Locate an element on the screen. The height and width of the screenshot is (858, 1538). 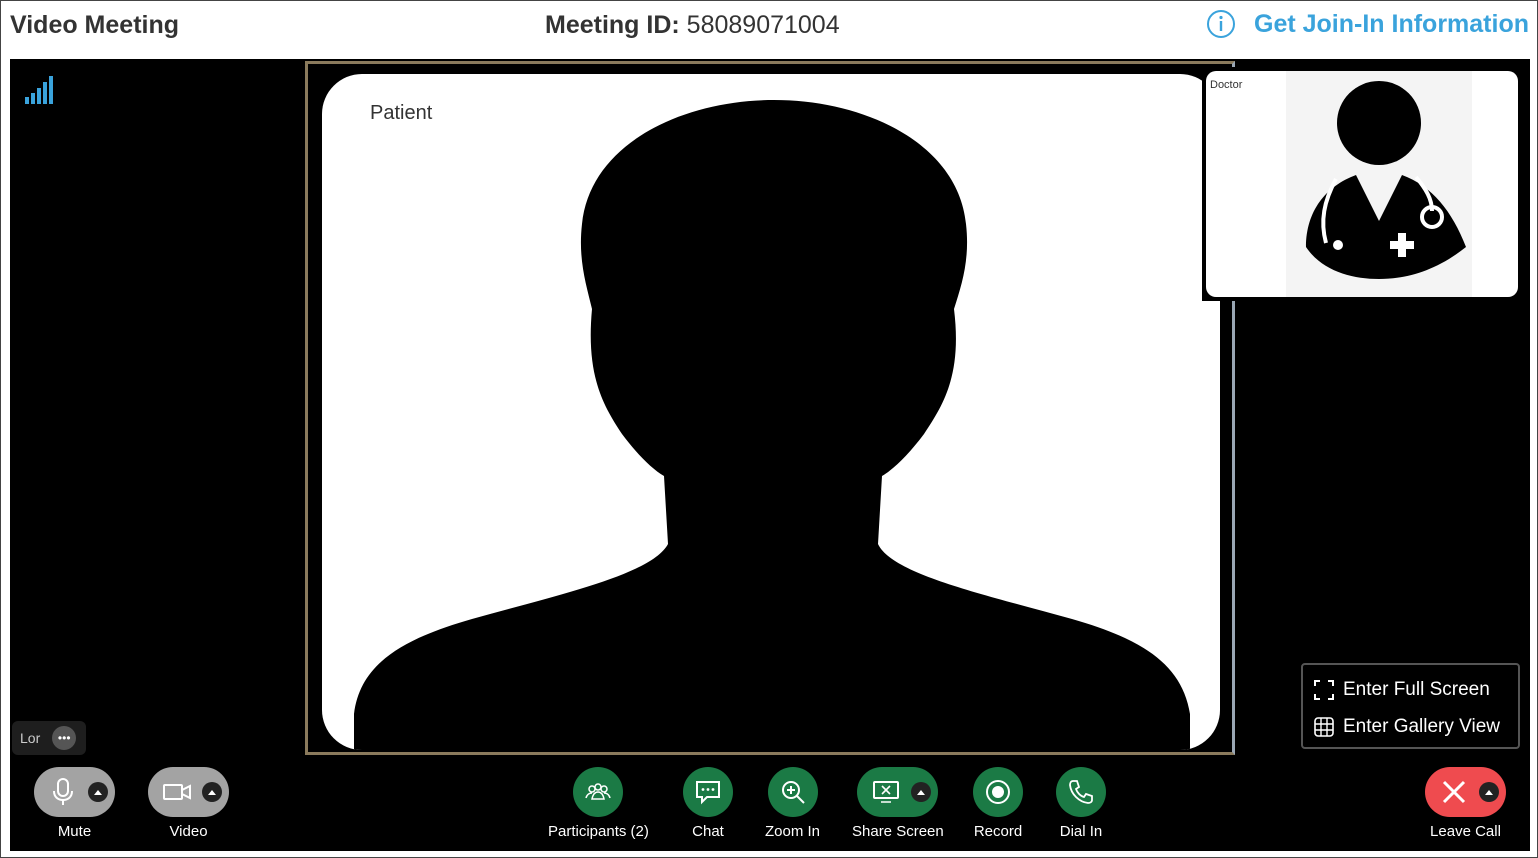
video-pill is located at coordinates (188, 792).